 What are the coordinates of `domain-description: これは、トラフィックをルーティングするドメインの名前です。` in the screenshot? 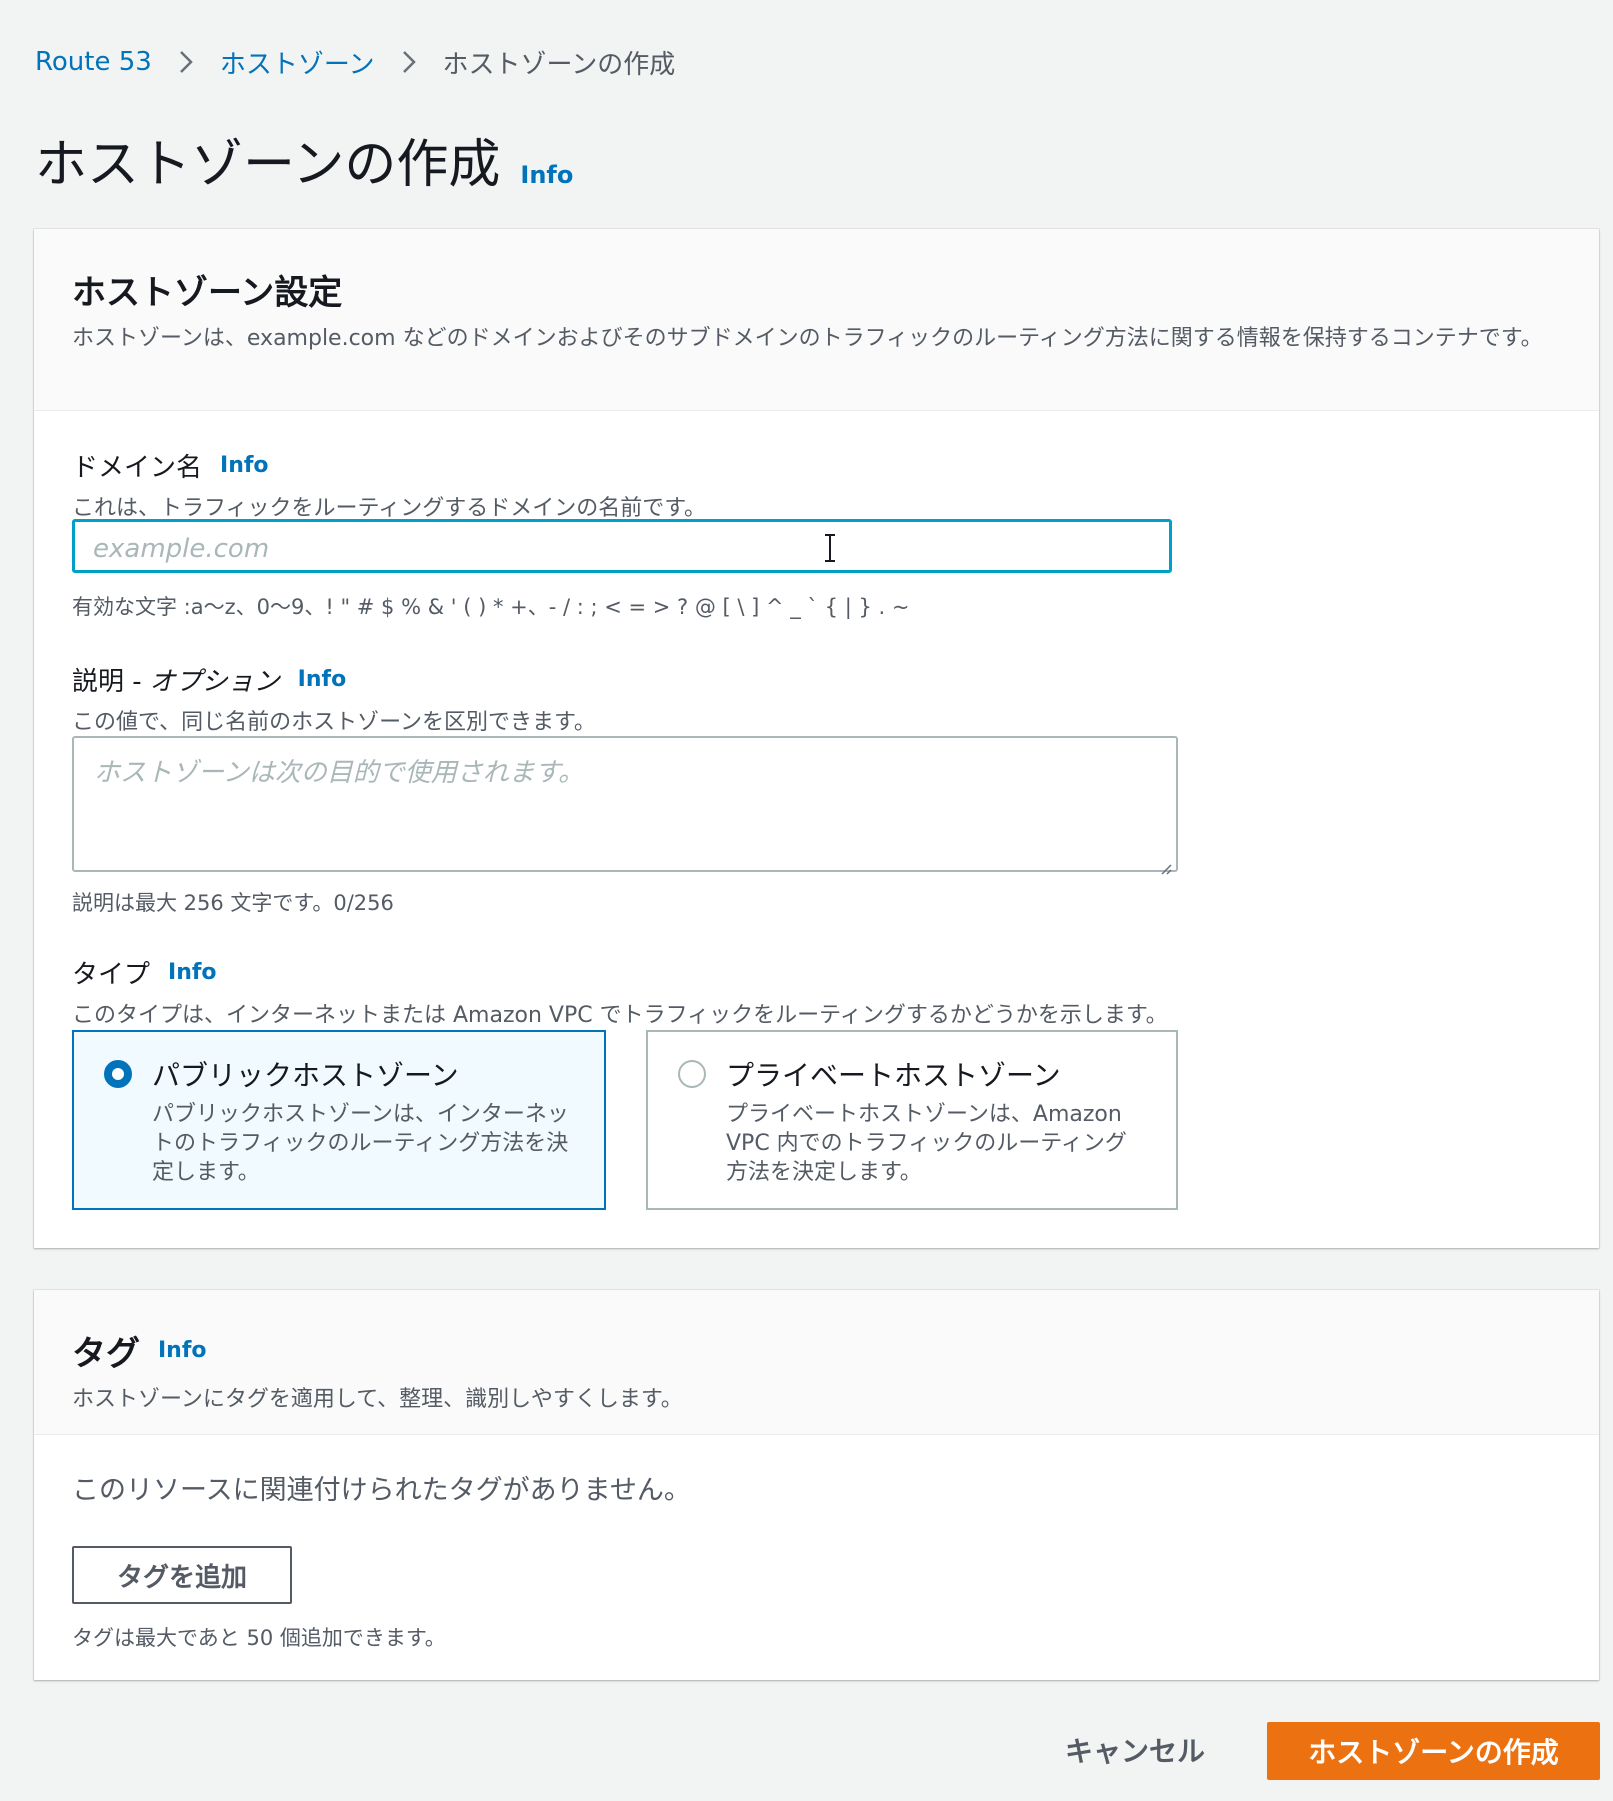 It's located at (389, 508).